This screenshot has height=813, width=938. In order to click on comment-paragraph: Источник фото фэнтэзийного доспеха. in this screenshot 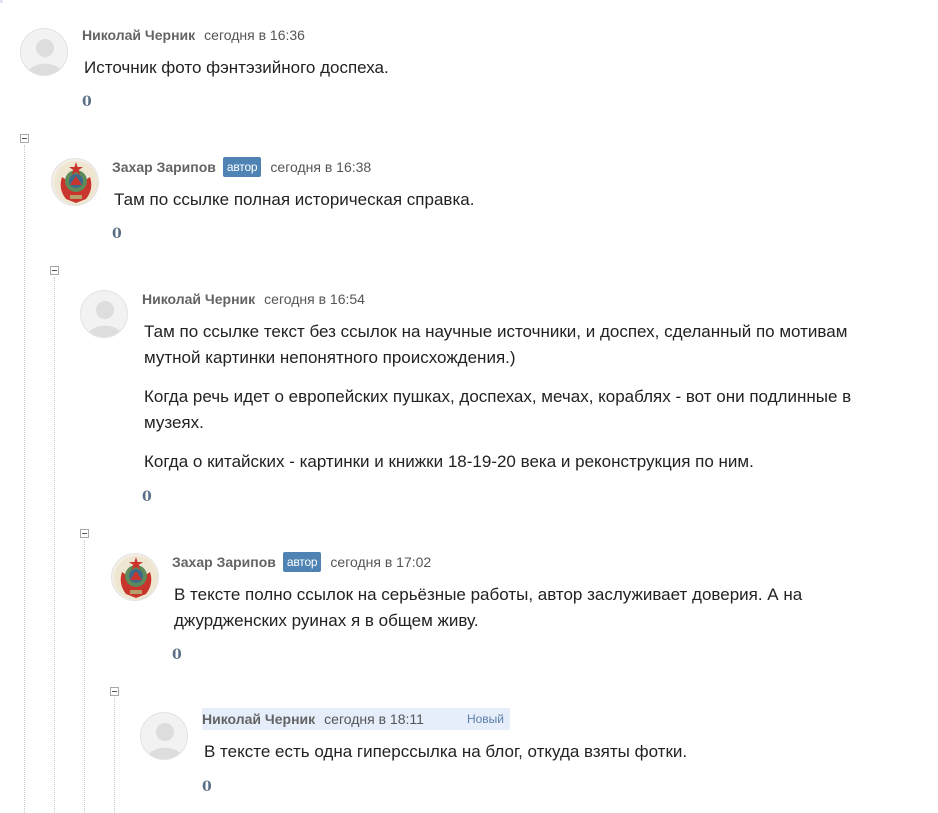, I will do `click(236, 67)`.